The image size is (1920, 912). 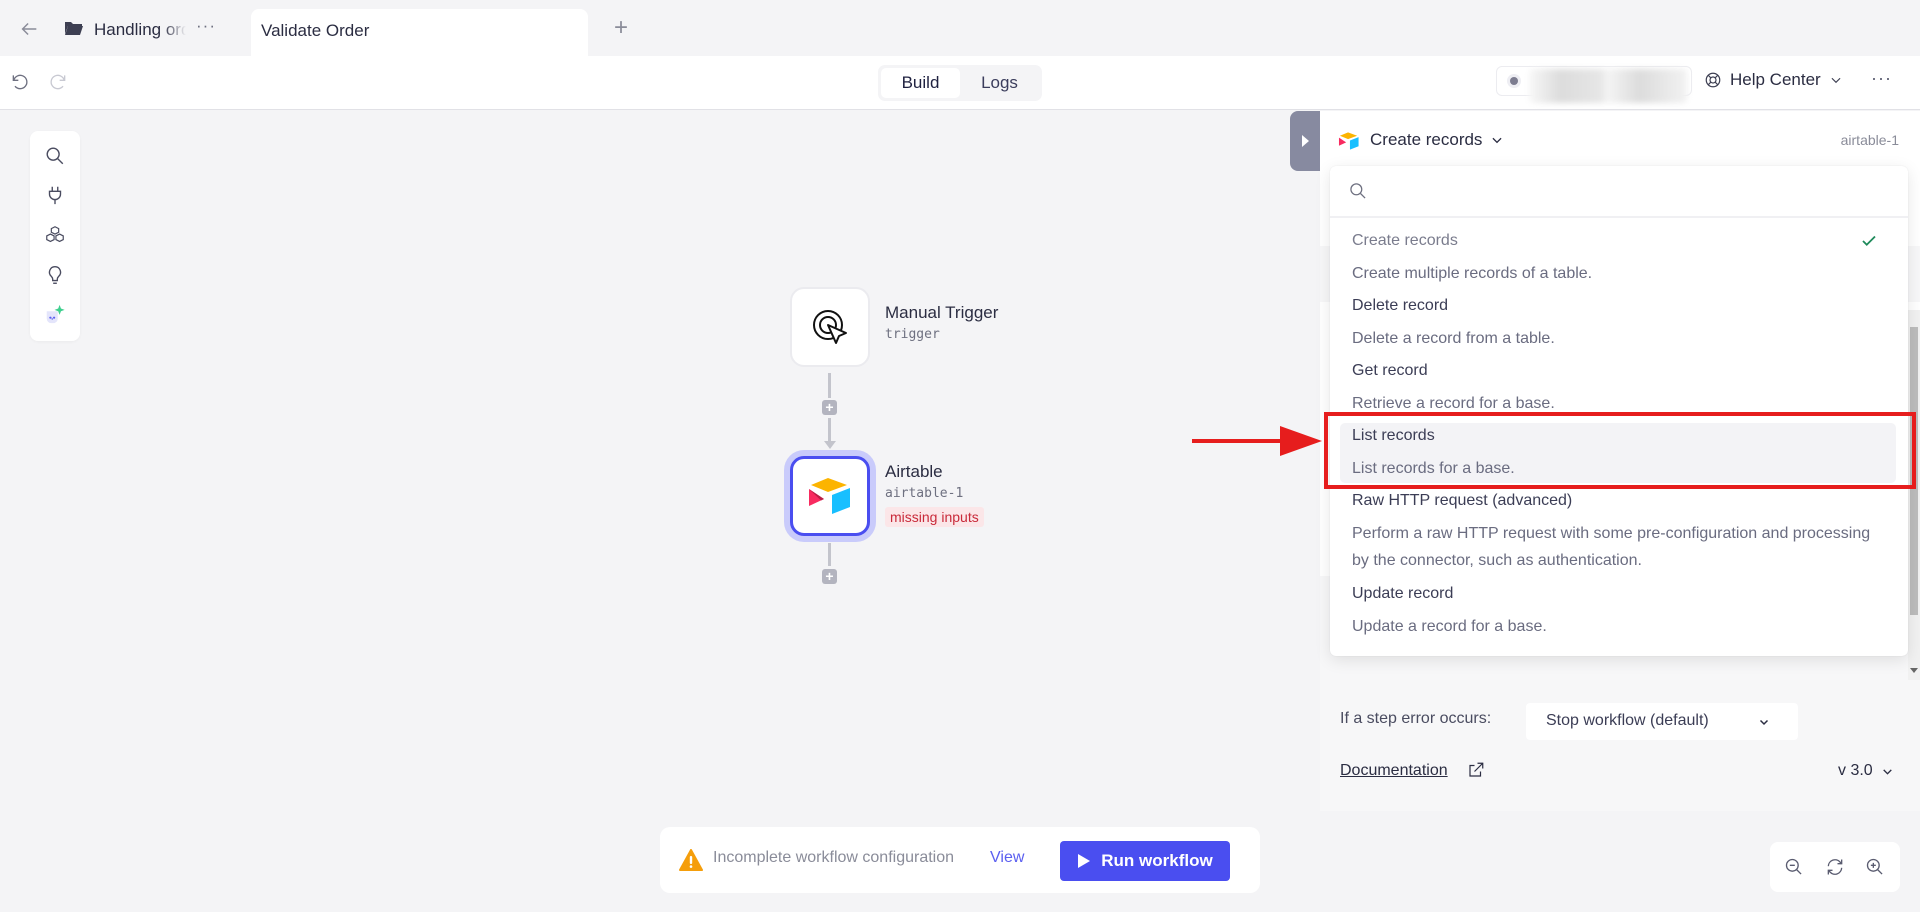 I want to click on external-link-icon, so click(x=1476, y=770).